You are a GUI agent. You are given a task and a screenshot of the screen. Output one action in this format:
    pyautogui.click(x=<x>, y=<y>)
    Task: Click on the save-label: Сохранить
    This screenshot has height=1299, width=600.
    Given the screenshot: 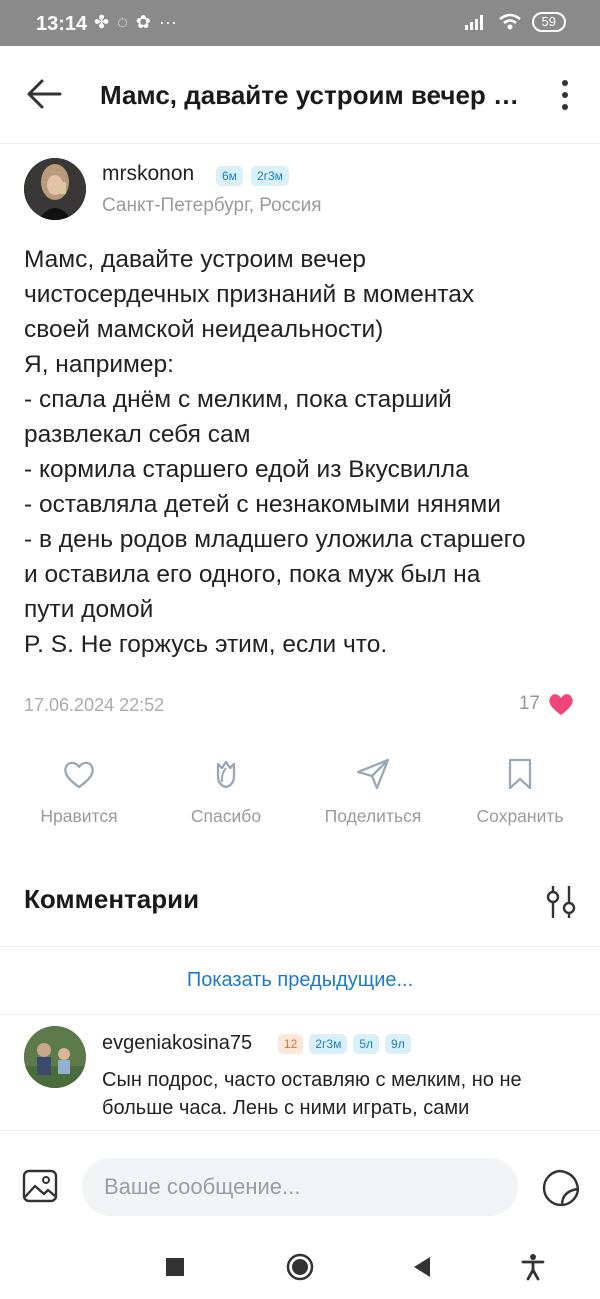 What is the action you would take?
    pyautogui.click(x=520, y=816)
    